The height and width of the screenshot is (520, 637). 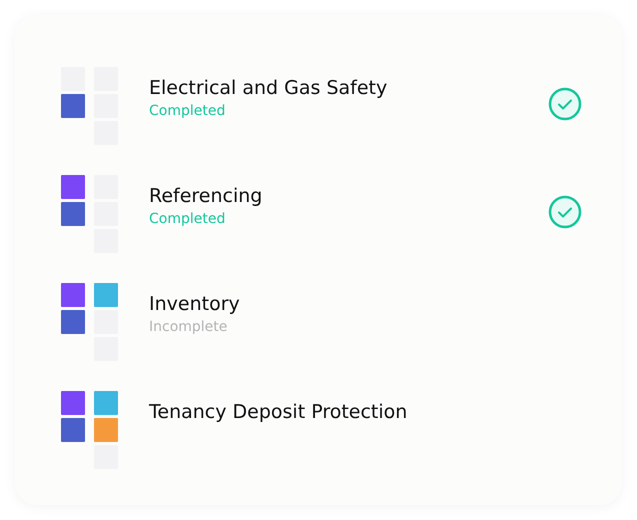 What do you see at coordinates (268, 88) in the screenshot?
I see `step-title: Electrical and Gas Safety` at bounding box center [268, 88].